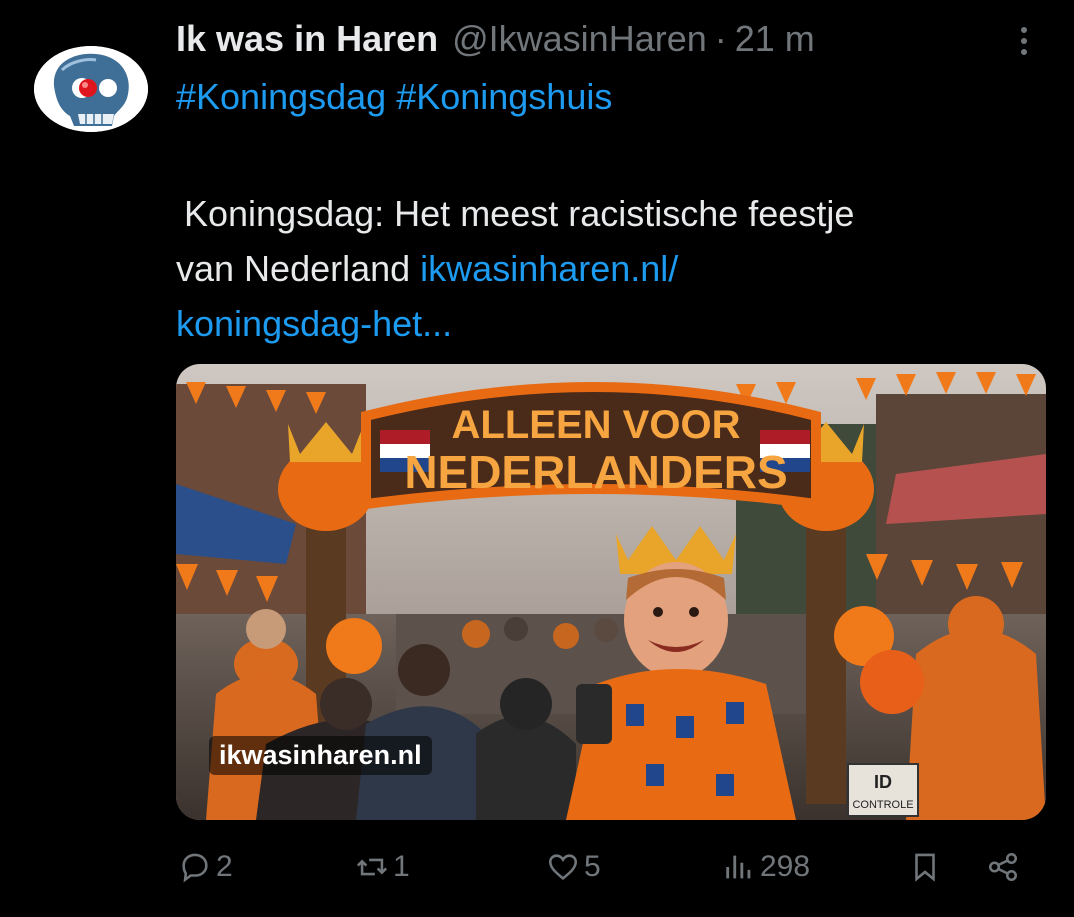  I want to click on tweet-link-part1: ikwasinharen.nl/, so click(549, 268).